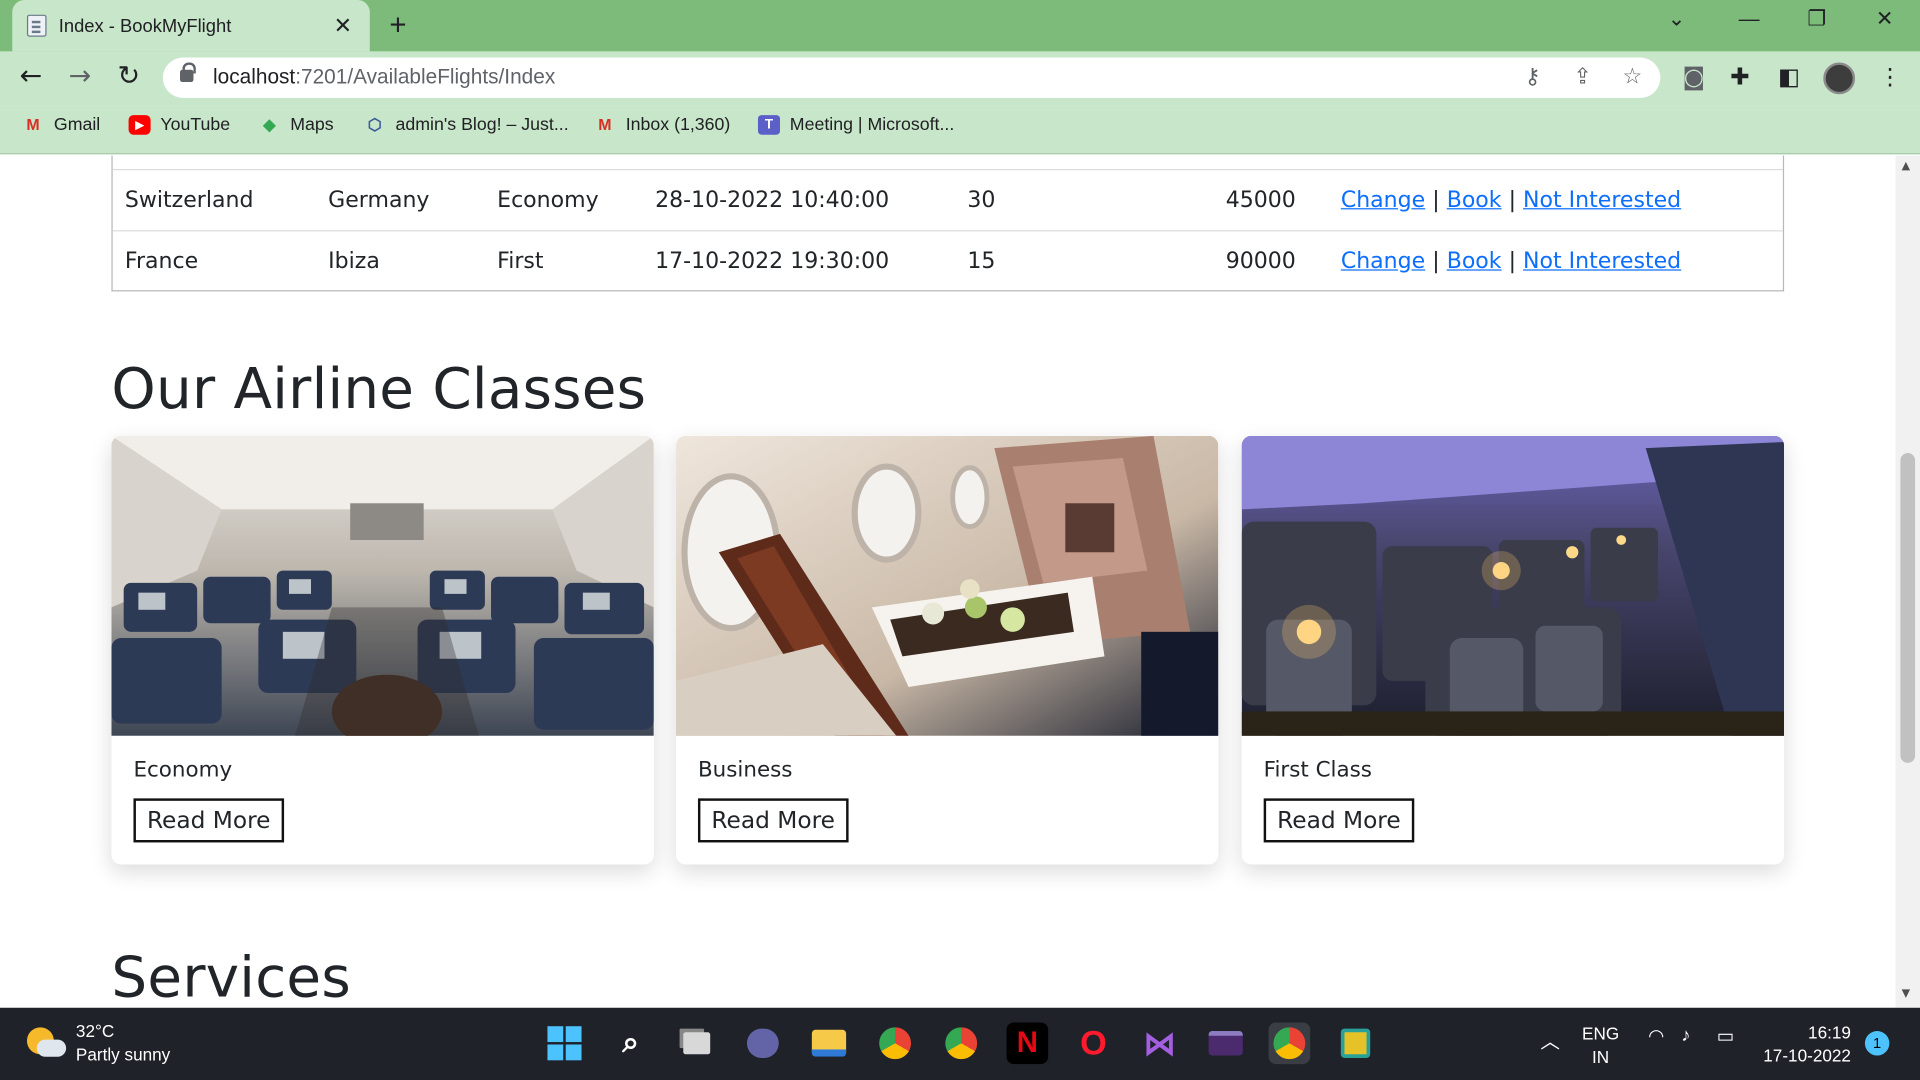 The image size is (1920, 1080). I want to click on task-view-icon, so click(697, 1043).